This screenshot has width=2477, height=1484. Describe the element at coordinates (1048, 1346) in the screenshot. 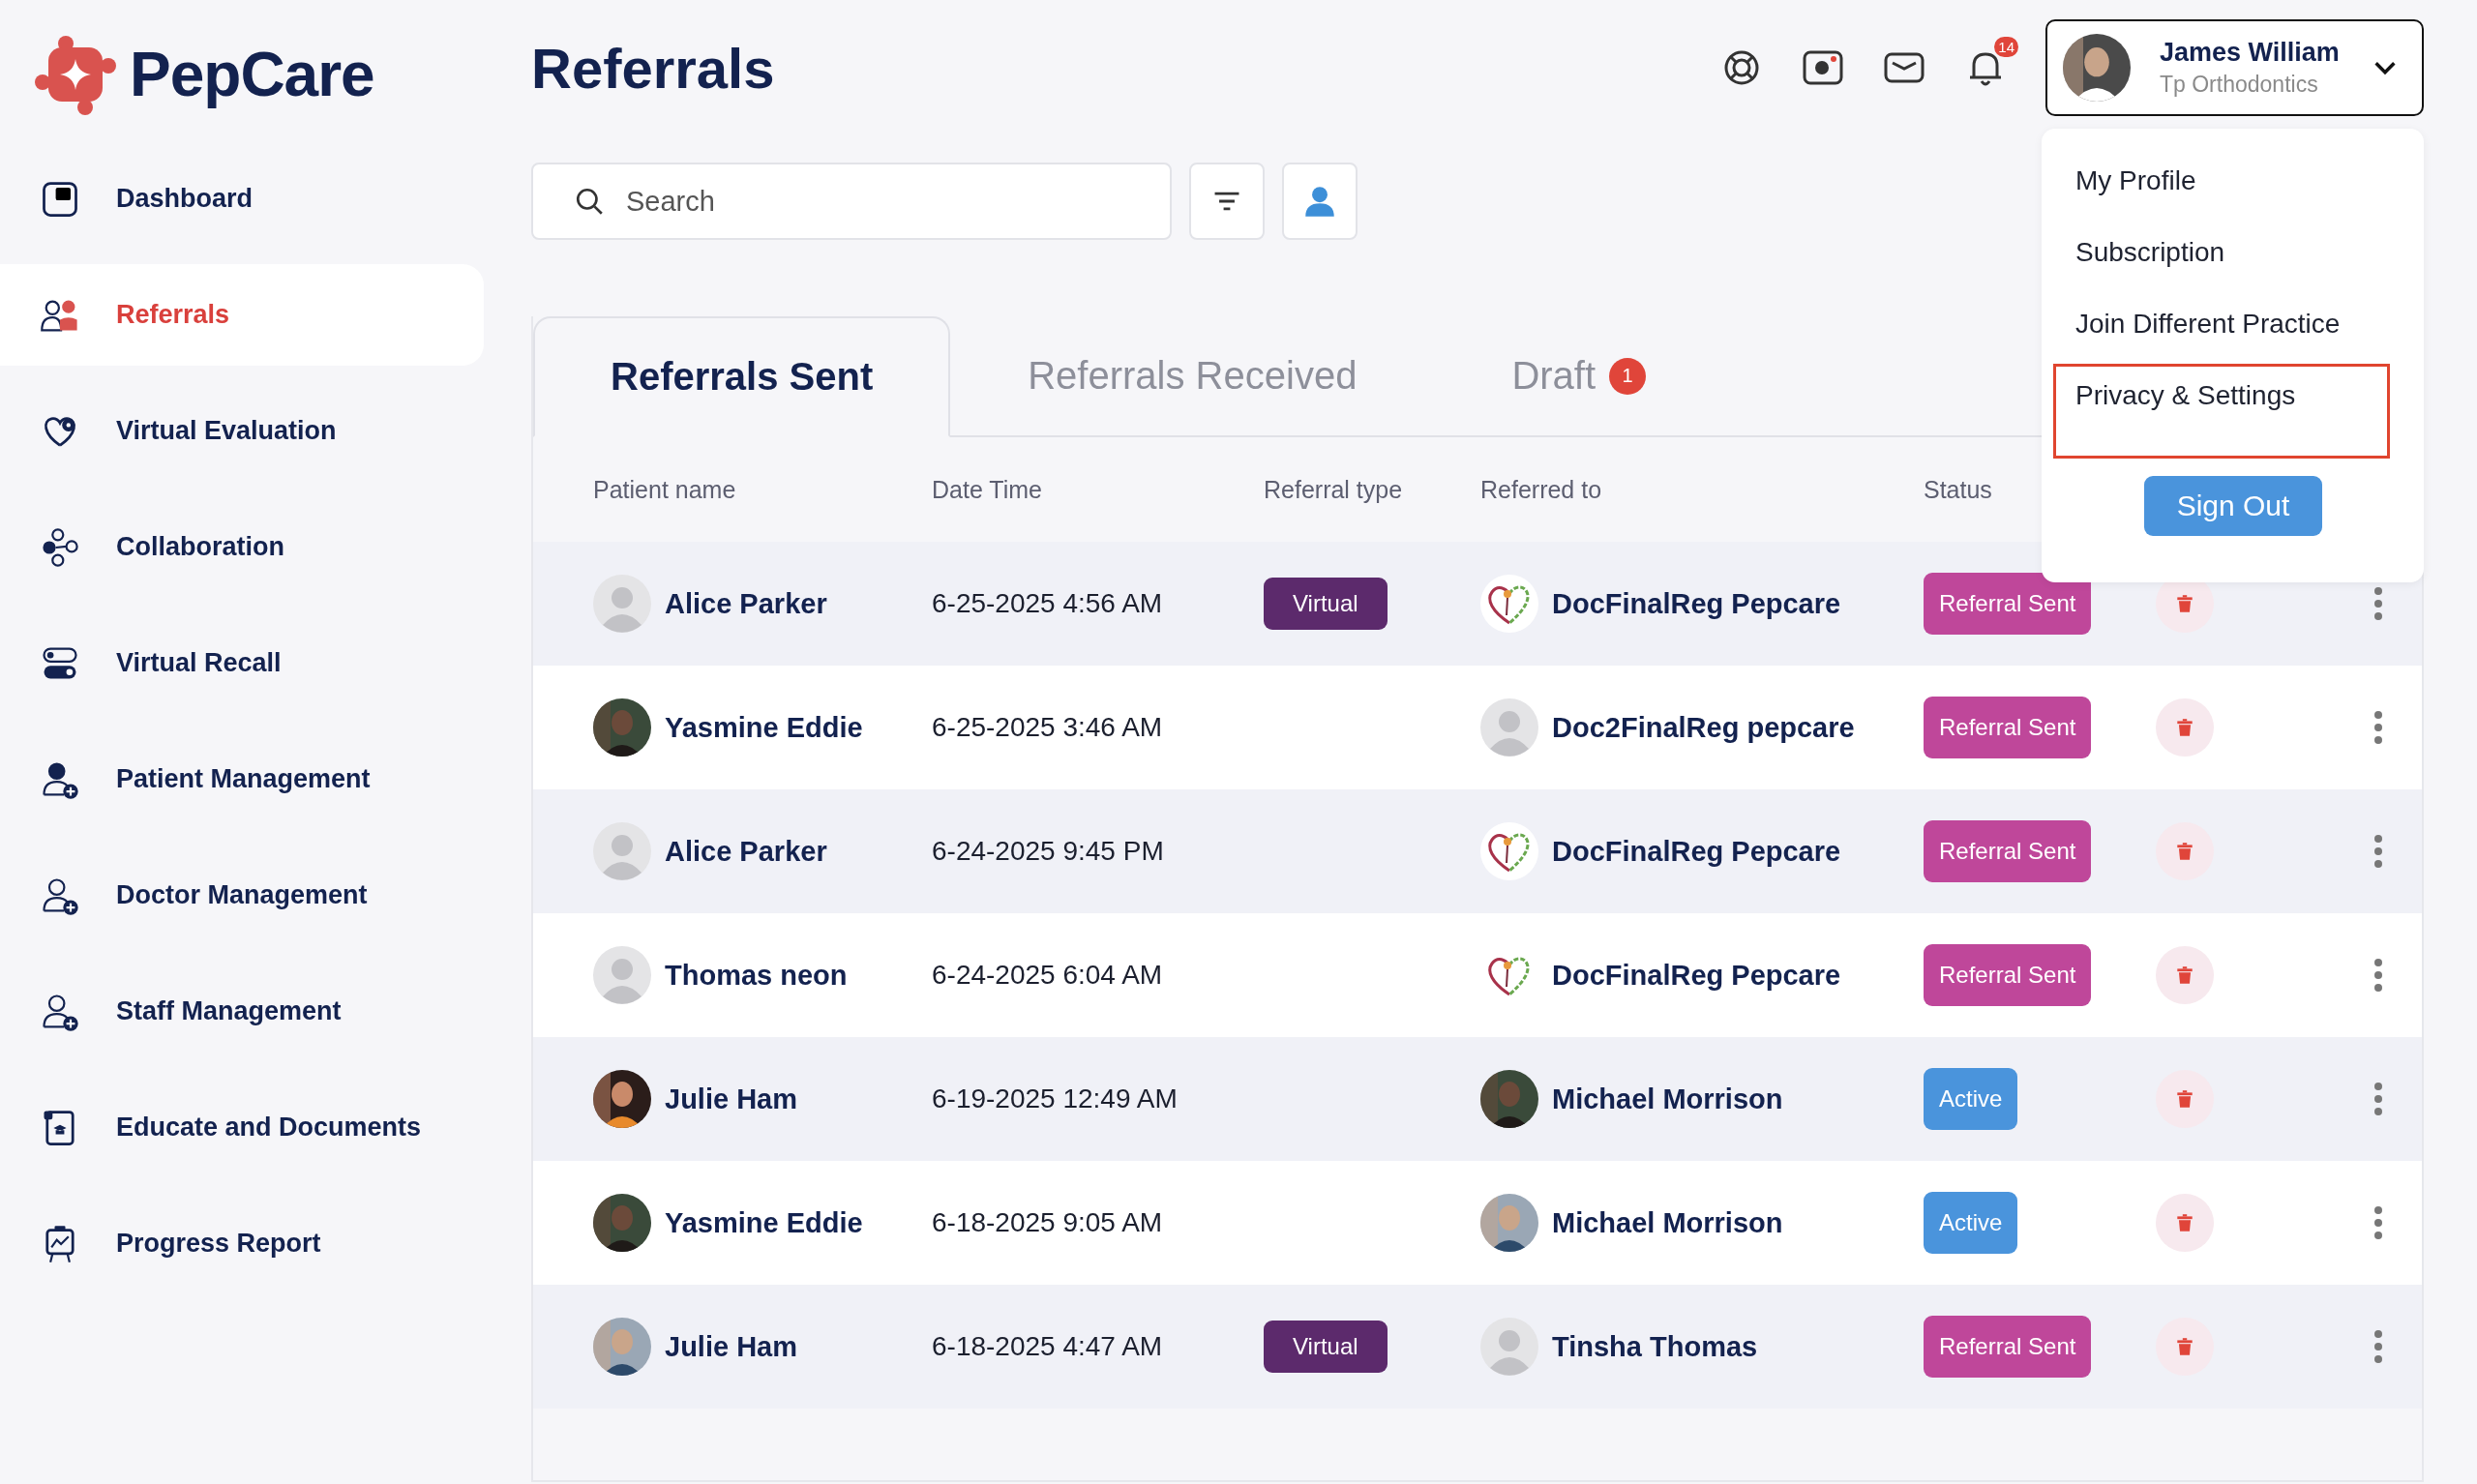

I see `date-time: 6-18-2025 4:47 AM` at that location.